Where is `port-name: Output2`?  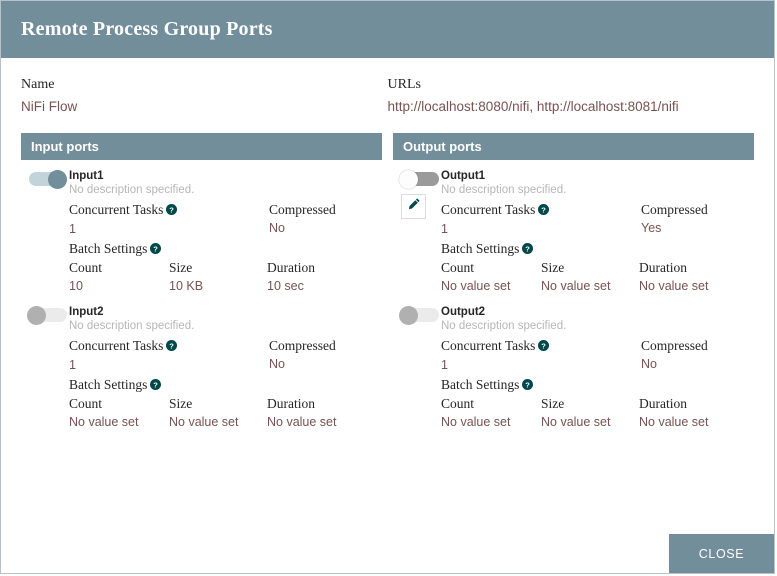 port-name: Output2 is located at coordinates (463, 312).